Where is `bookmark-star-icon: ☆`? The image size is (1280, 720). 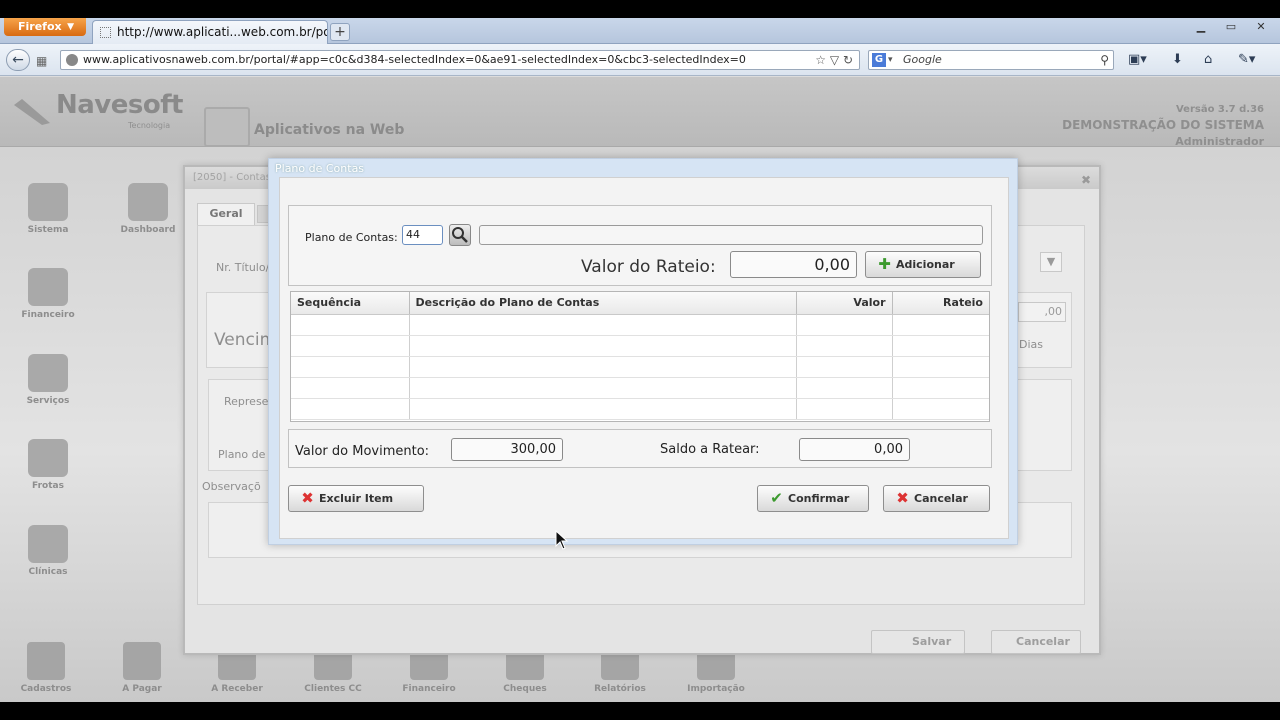
bookmark-star-icon: ☆ is located at coordinates (820, 60).